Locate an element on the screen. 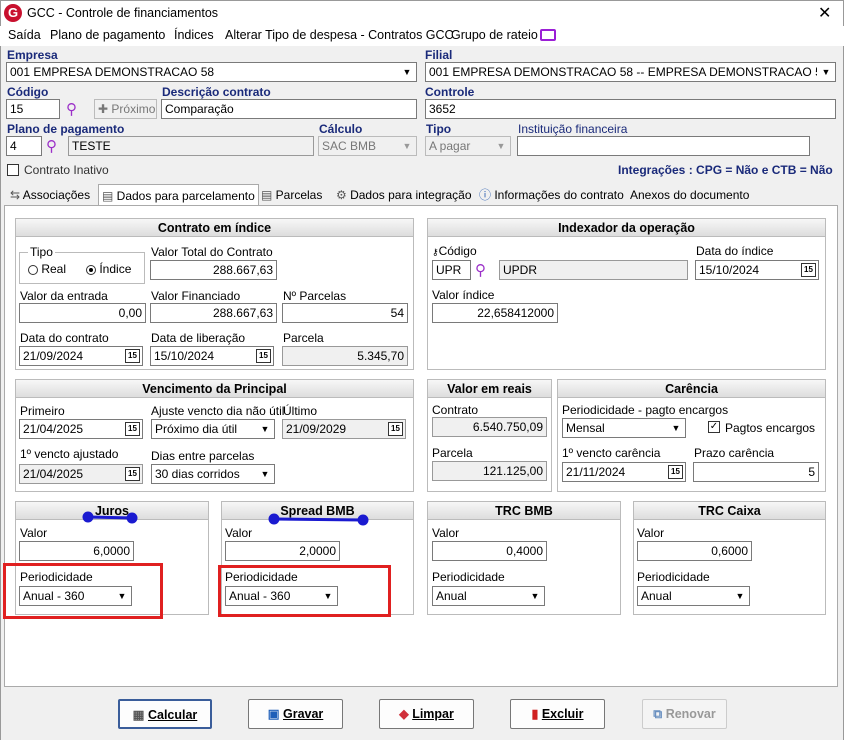 The image size is (844, 740). menu-plano-pagamento: Plano de pagamento is located at coordinates (107, 35).